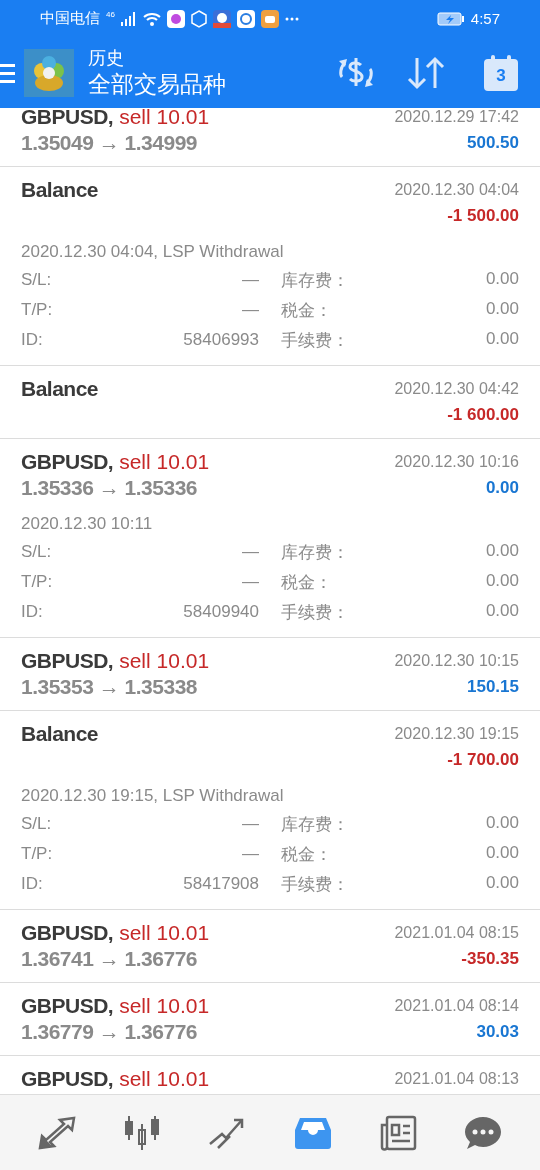  I want to click on profit-label: -350.35, so click(490, 959).